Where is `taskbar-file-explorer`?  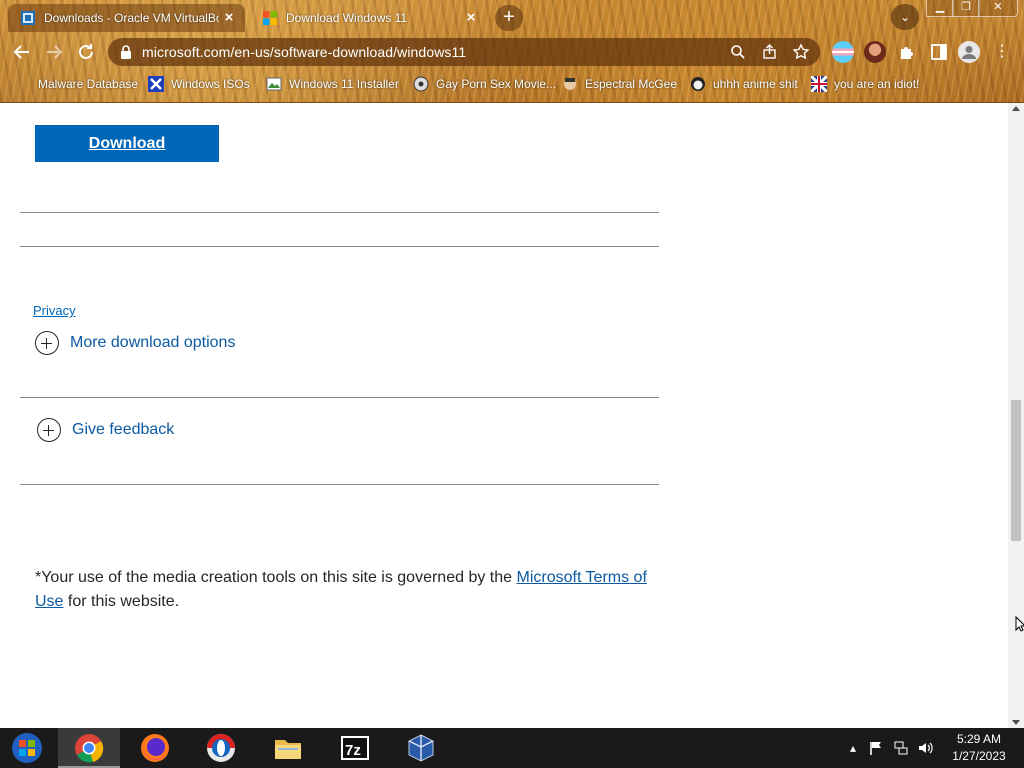 taskbar-file-explorer is located at coordinates (288, 748).